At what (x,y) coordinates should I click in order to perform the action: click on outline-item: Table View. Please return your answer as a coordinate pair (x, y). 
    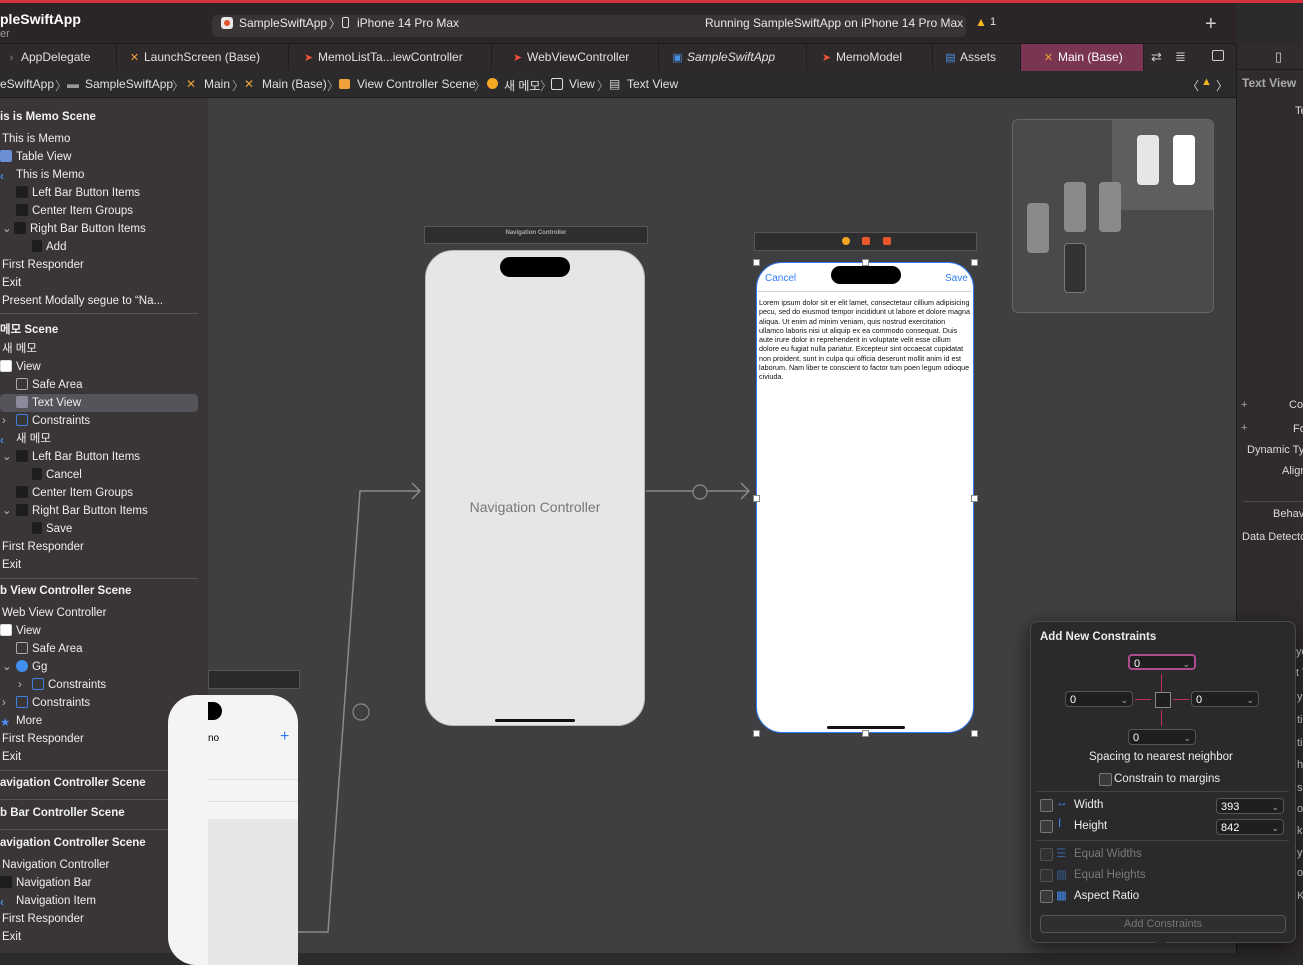
    Looking at the image, I should click on (35, 157).